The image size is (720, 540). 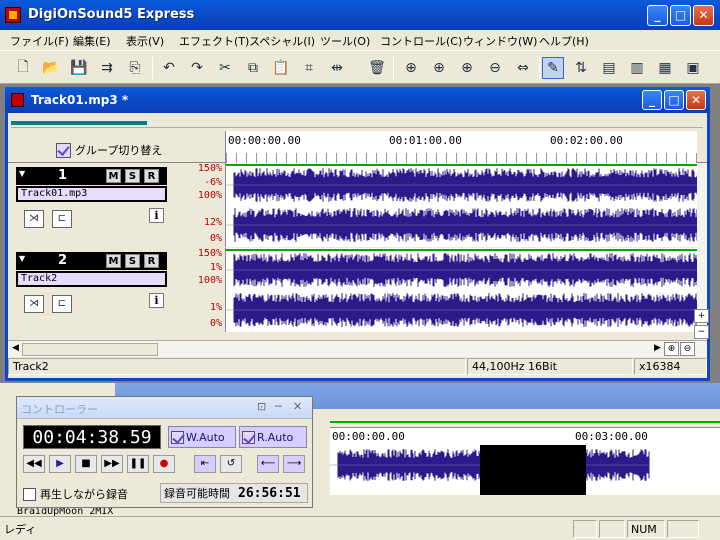 What do you see at coordinates (109, 150) in the screenshot?
I see `group-toggle: グループ切り替え` at bounding box center [109, 150].